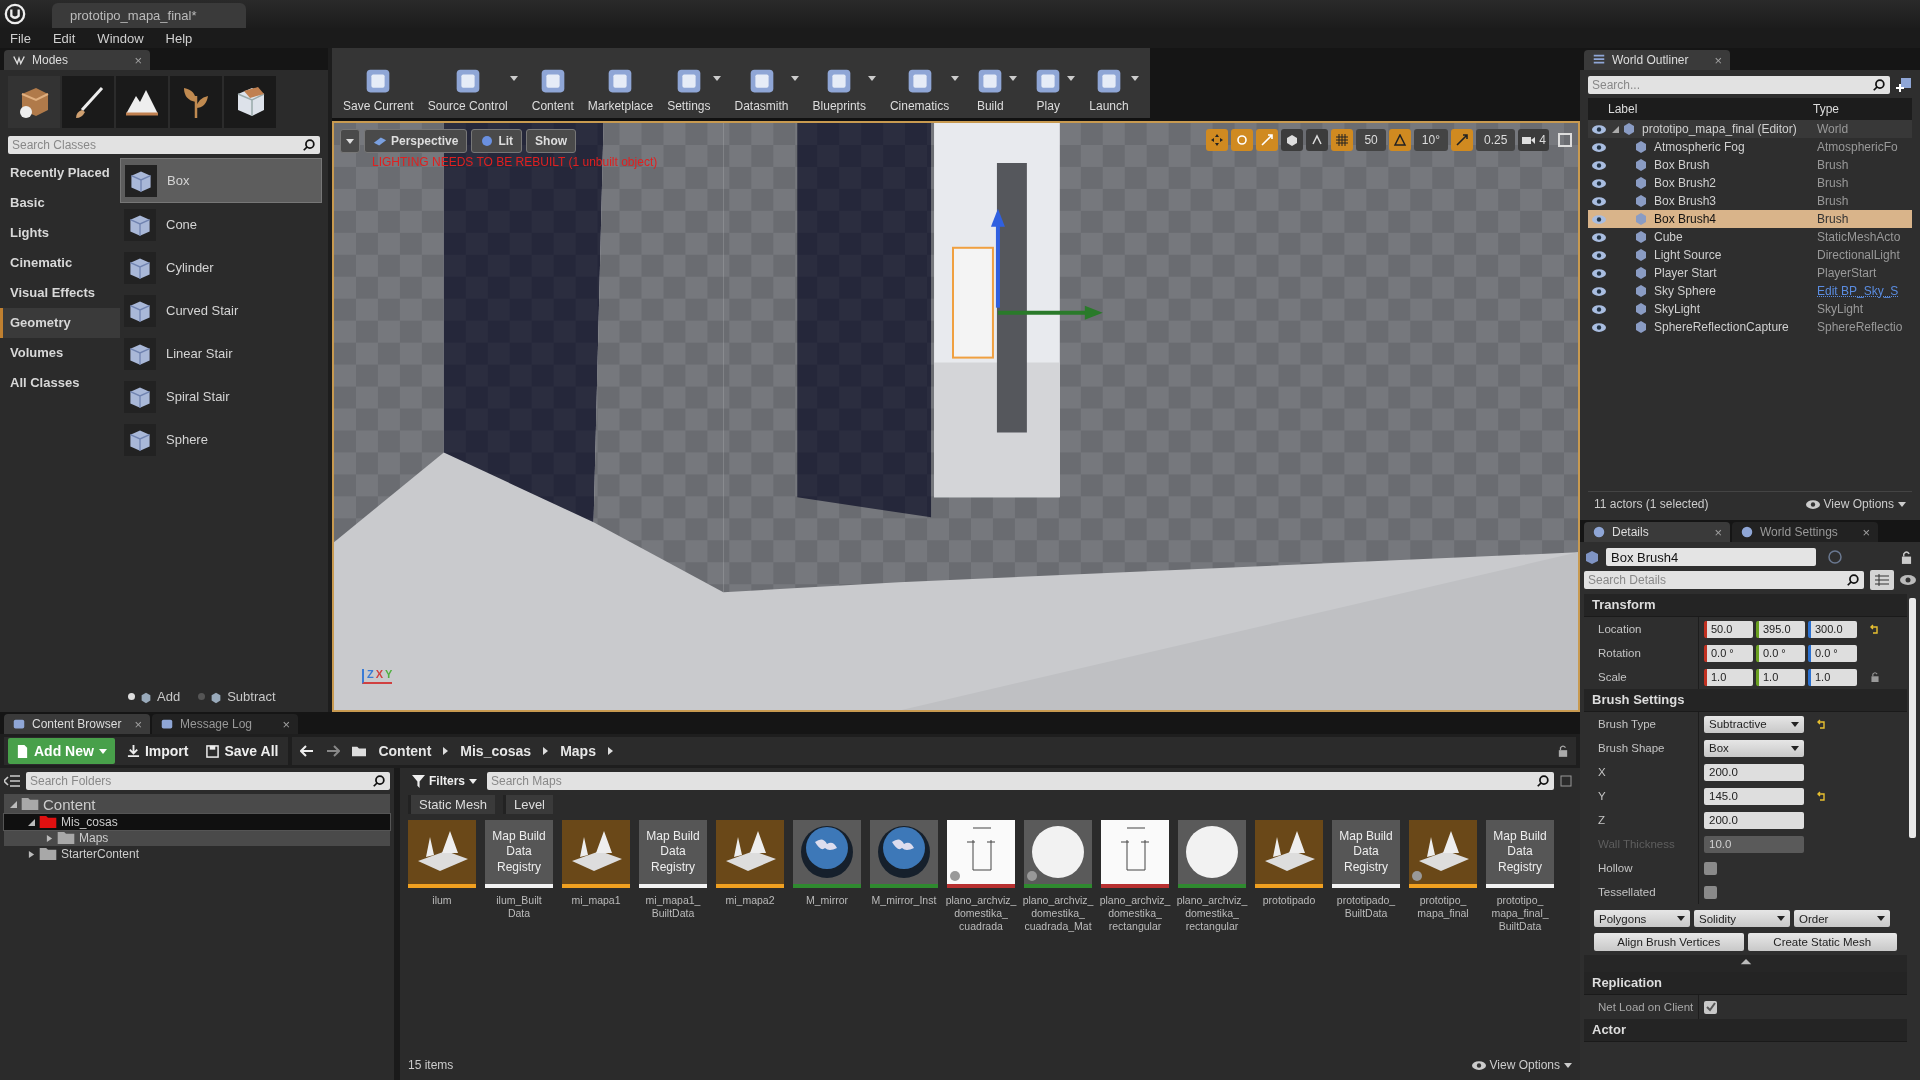  What do you see at coordinates (578, 751) in the screenshot?
I see `breadcrumb-link: Maps` at bounding box center [578, 751].